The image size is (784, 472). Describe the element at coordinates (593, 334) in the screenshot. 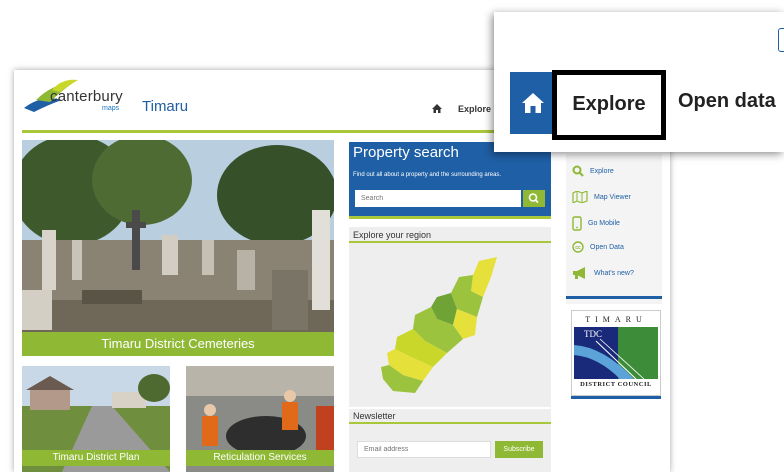

I see `council-abbreviation: TDC` at that location.